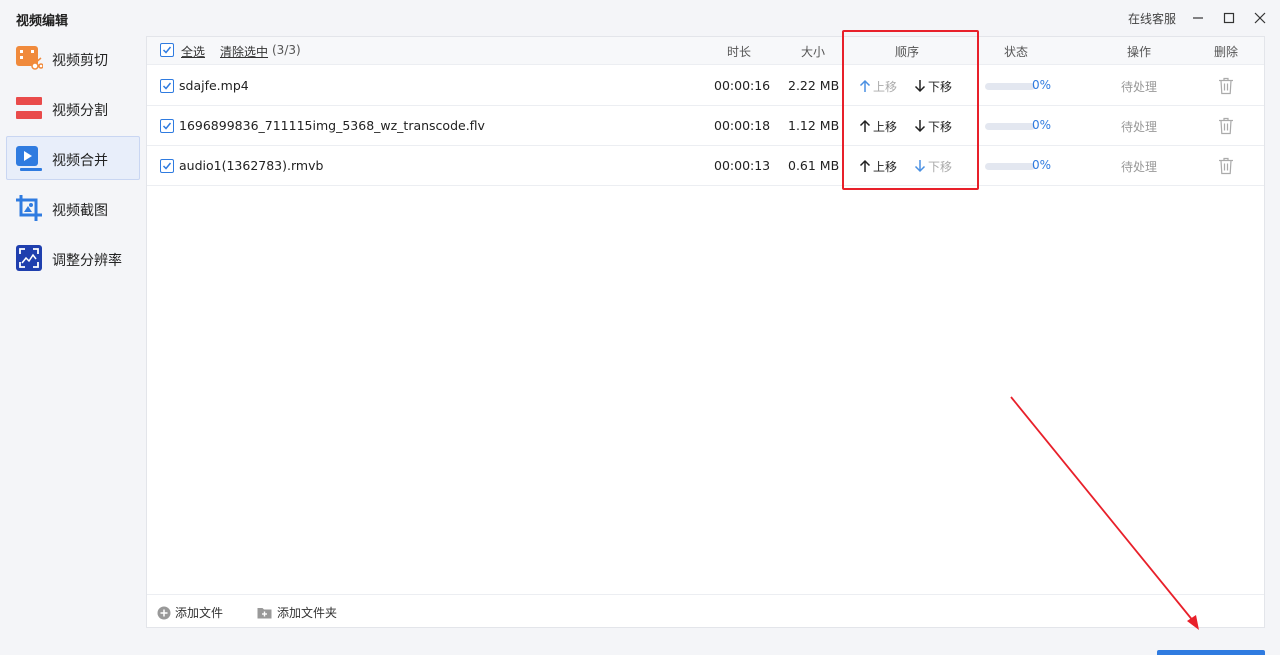  Describe the element at coordinates (214, 85) in the screenshot. I see `file-name: sdajfe.mp4` at that location.